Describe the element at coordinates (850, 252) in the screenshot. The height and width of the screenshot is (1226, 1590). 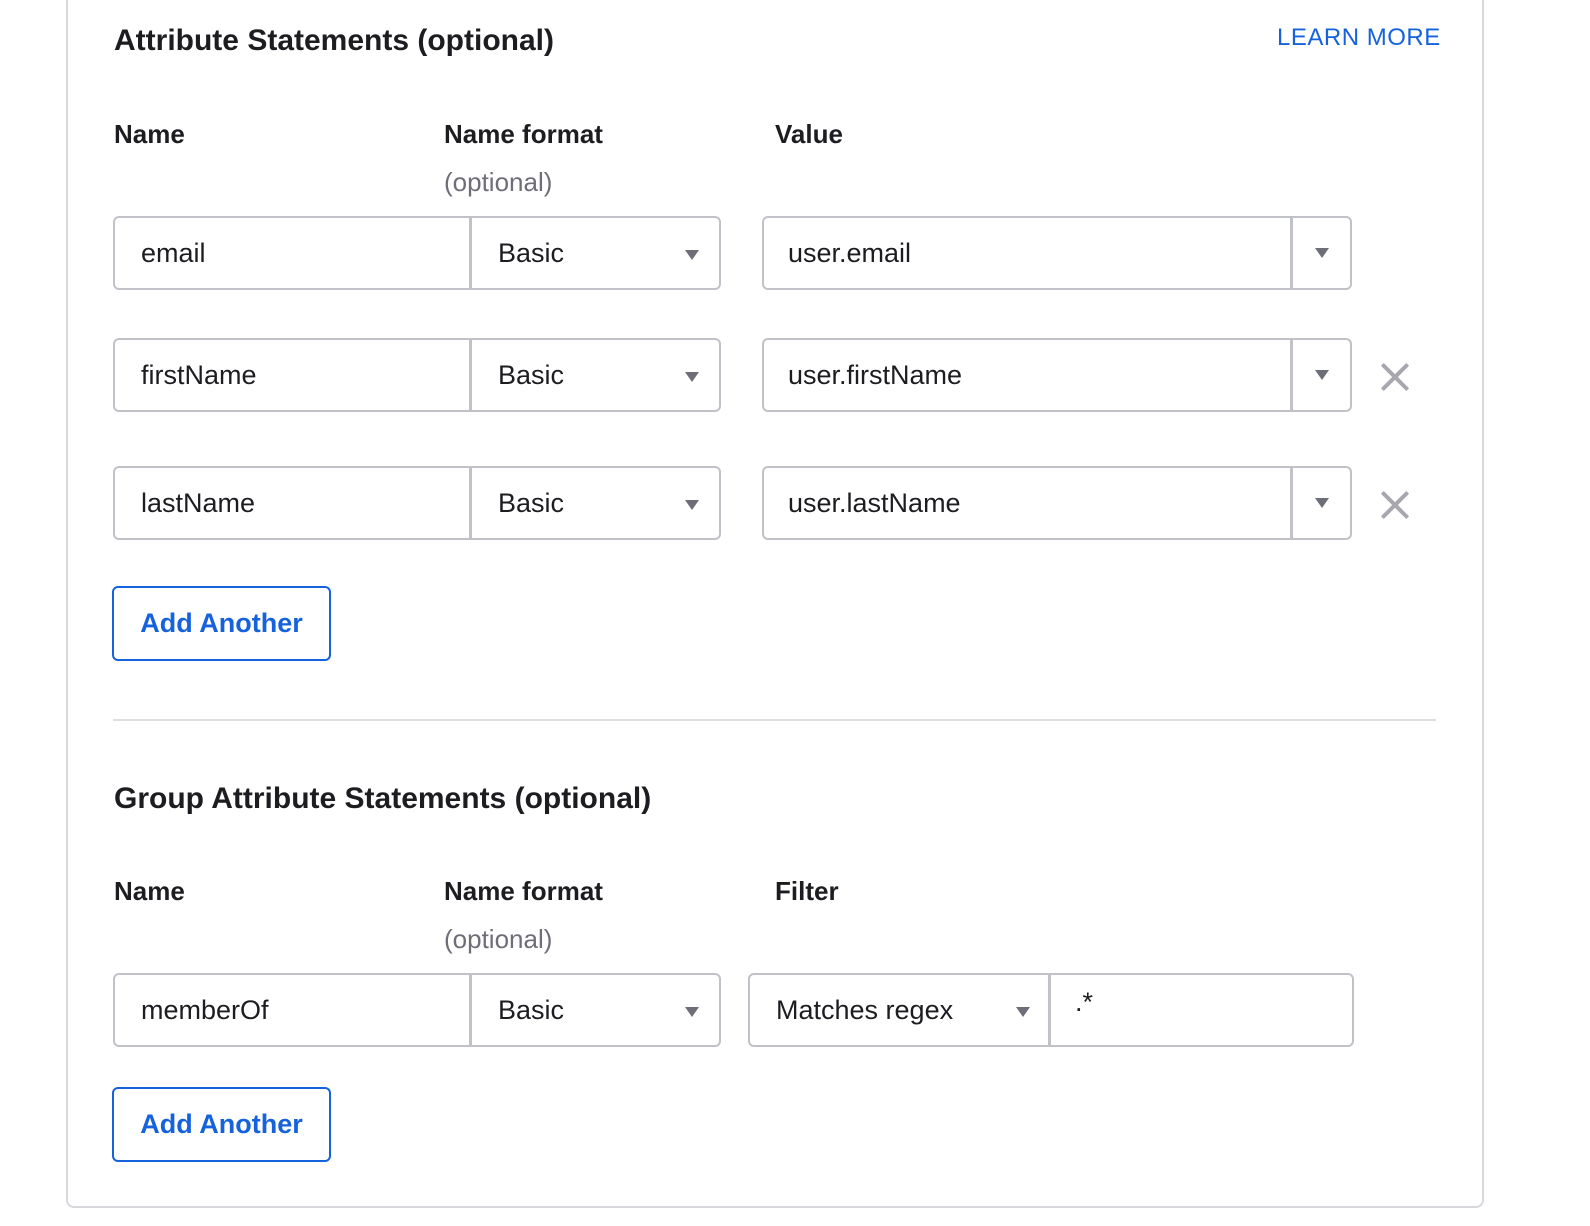
I see `attribute-value-text: user.email` at that location.